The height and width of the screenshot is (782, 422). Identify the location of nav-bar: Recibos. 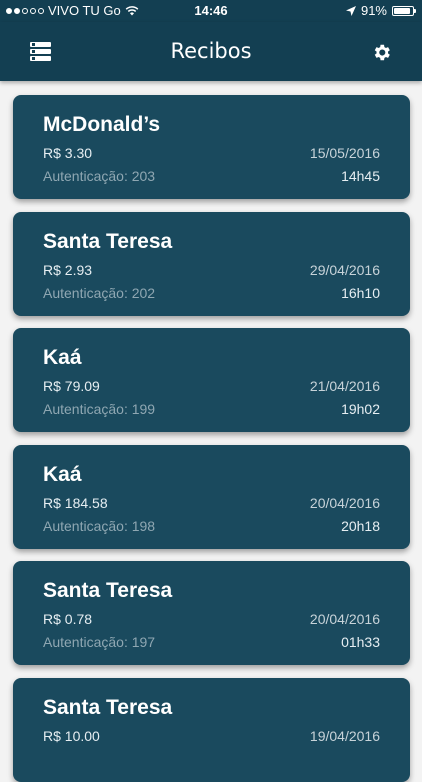
(211, 51).